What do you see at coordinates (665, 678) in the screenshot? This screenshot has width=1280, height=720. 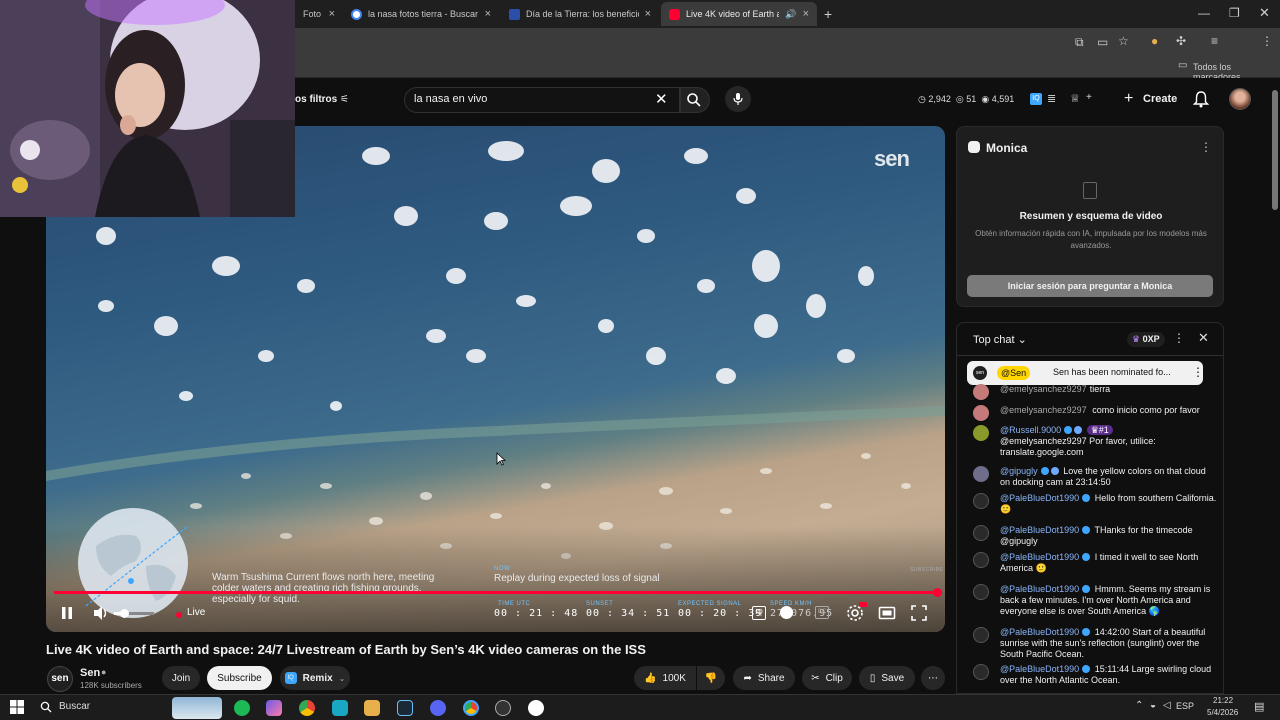 I see `like-button: 👍 100K` at bounding box center [665, 678].